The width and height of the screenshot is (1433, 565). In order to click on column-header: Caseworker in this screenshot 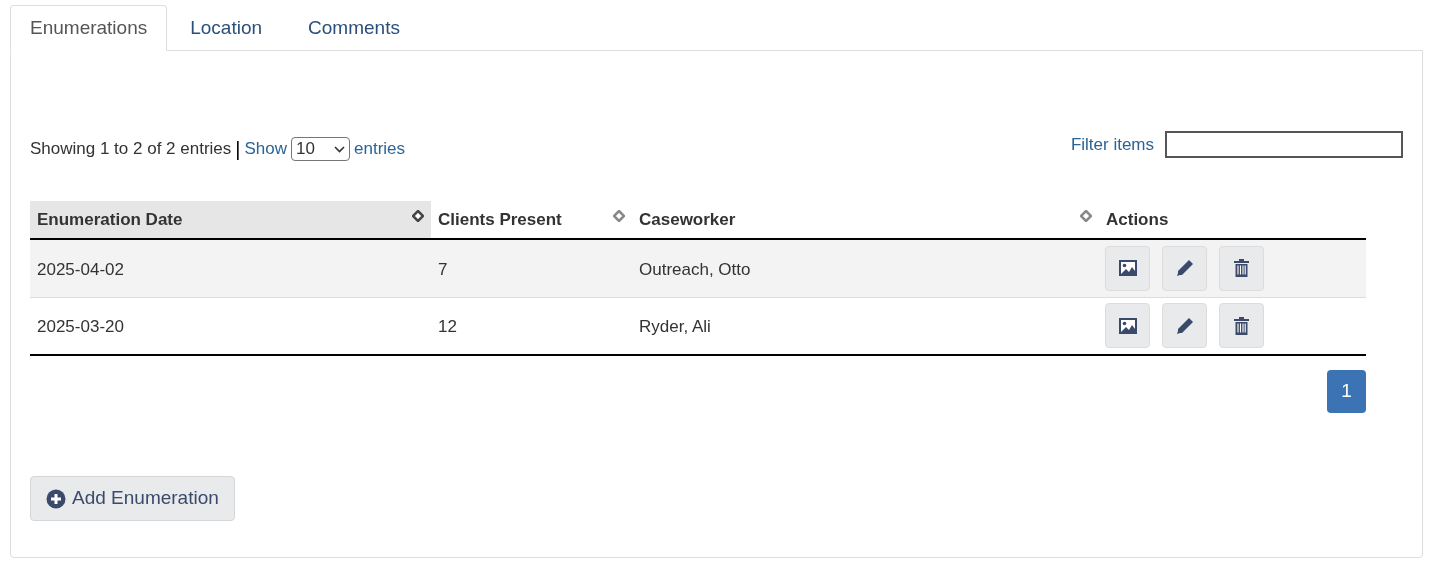, I will do `click(865, 220)`.